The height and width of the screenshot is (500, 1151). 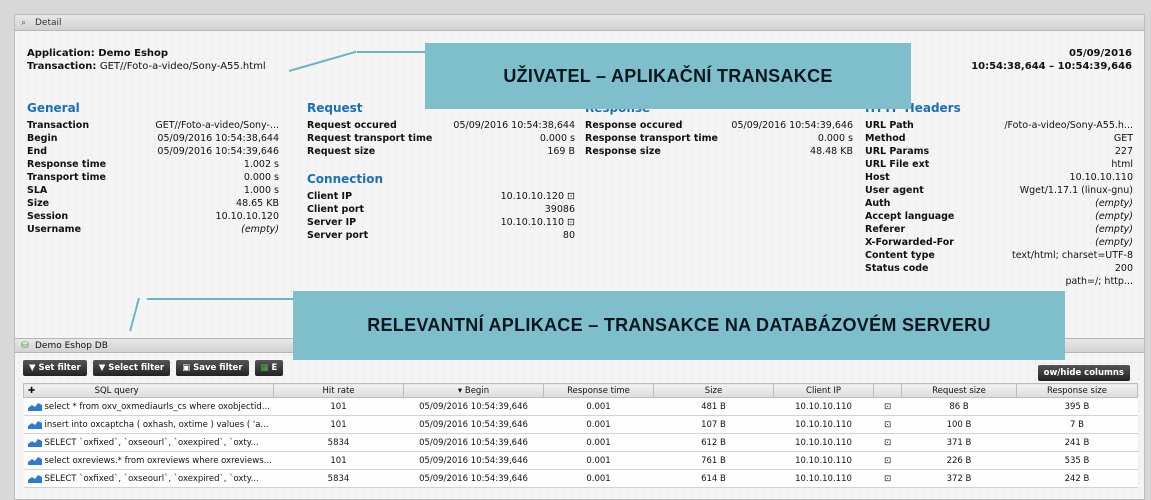 I want to click on save-filter-button: ▣ Save filter, so click(x=212, y=368).